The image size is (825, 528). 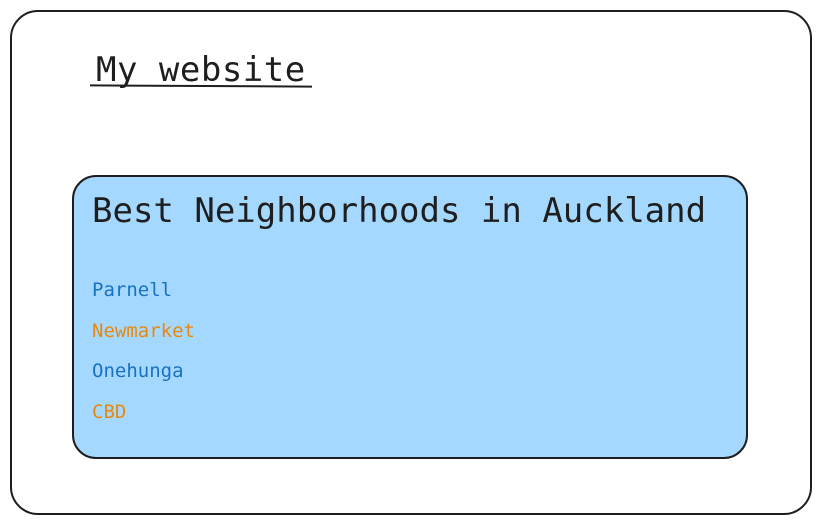 I want to click on neighborhood-link-onehunga: Onehunga, so click(x=138, y=371).